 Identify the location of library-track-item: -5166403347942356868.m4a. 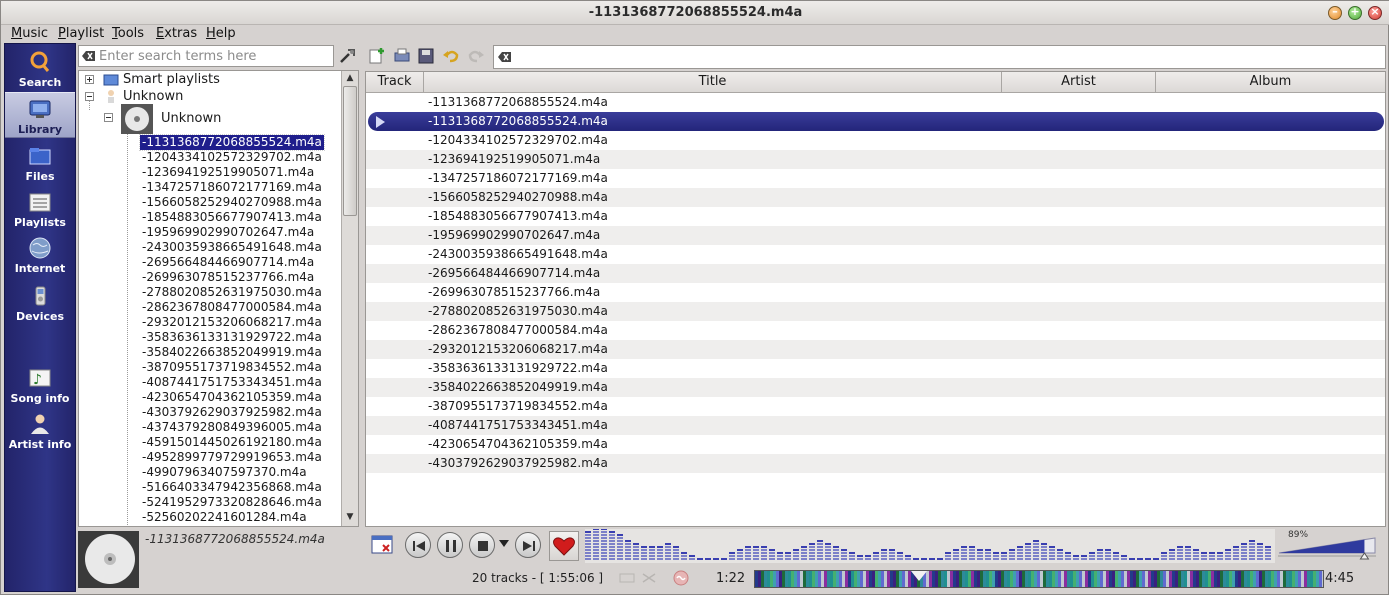
(232, 487).